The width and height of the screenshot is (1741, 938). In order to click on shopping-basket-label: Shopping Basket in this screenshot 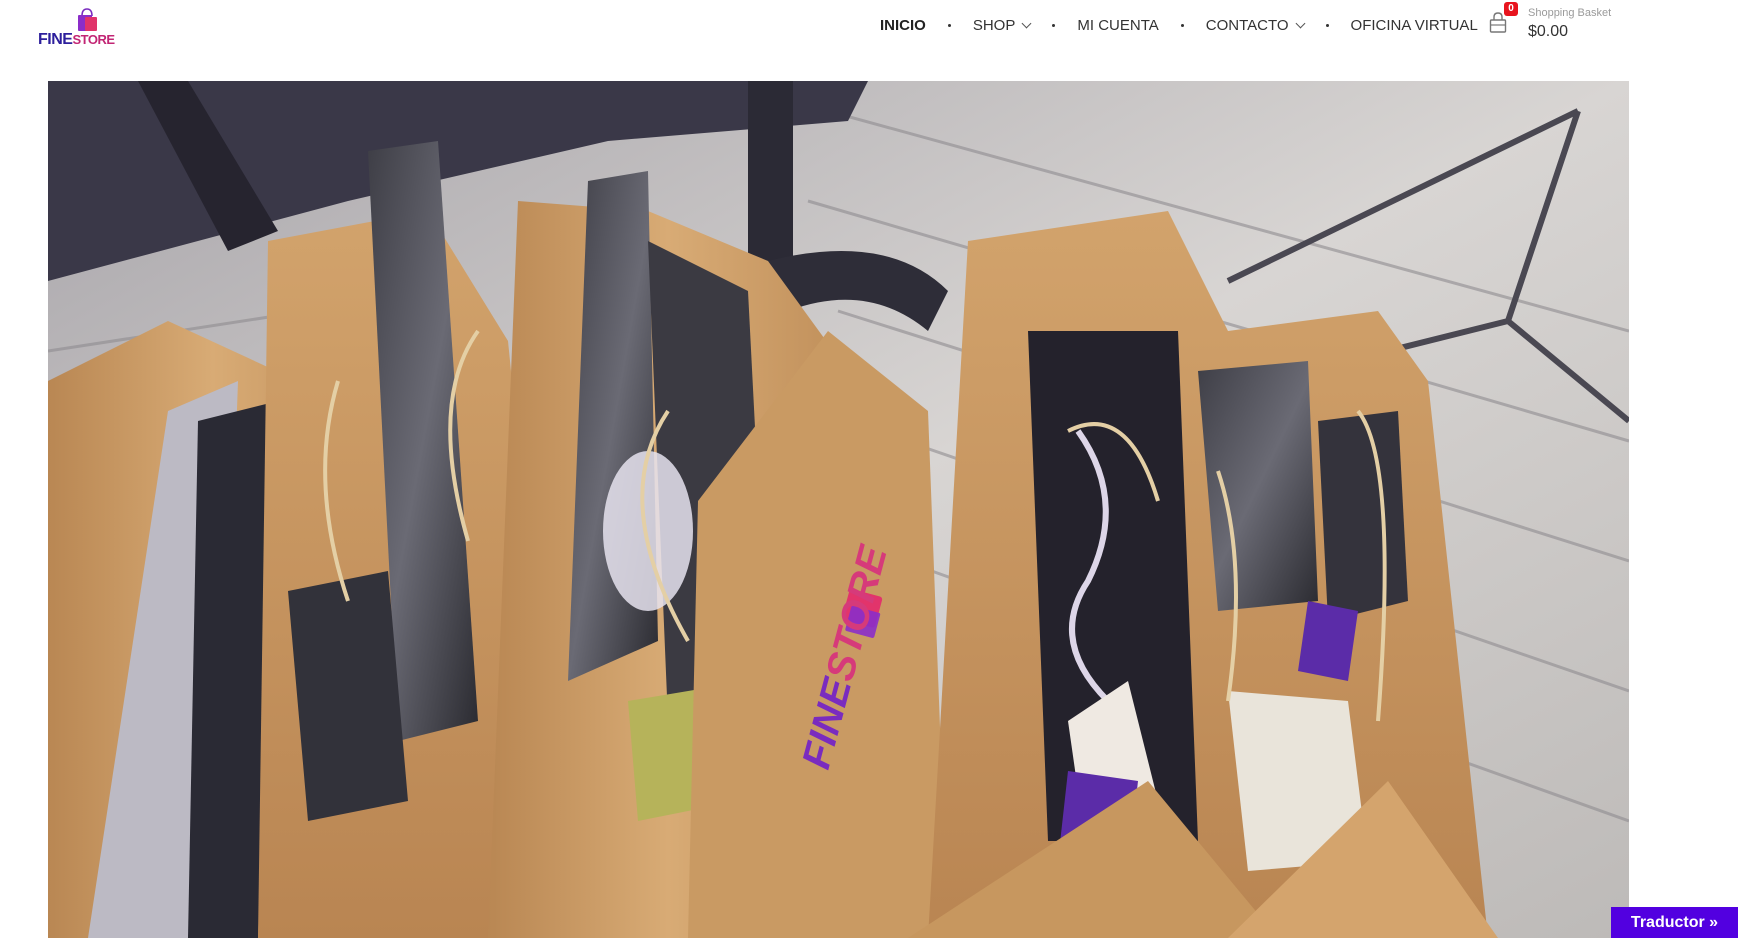, I will do `click(1570, 13)`.